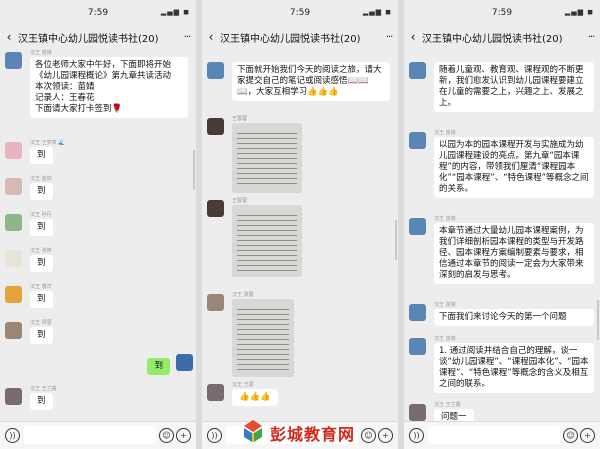  What do you see at coordinates (47, 143) in the screenshot?
I see `sender-name: 汉王 王梦真 🌊` at bounding box center [47, 143].